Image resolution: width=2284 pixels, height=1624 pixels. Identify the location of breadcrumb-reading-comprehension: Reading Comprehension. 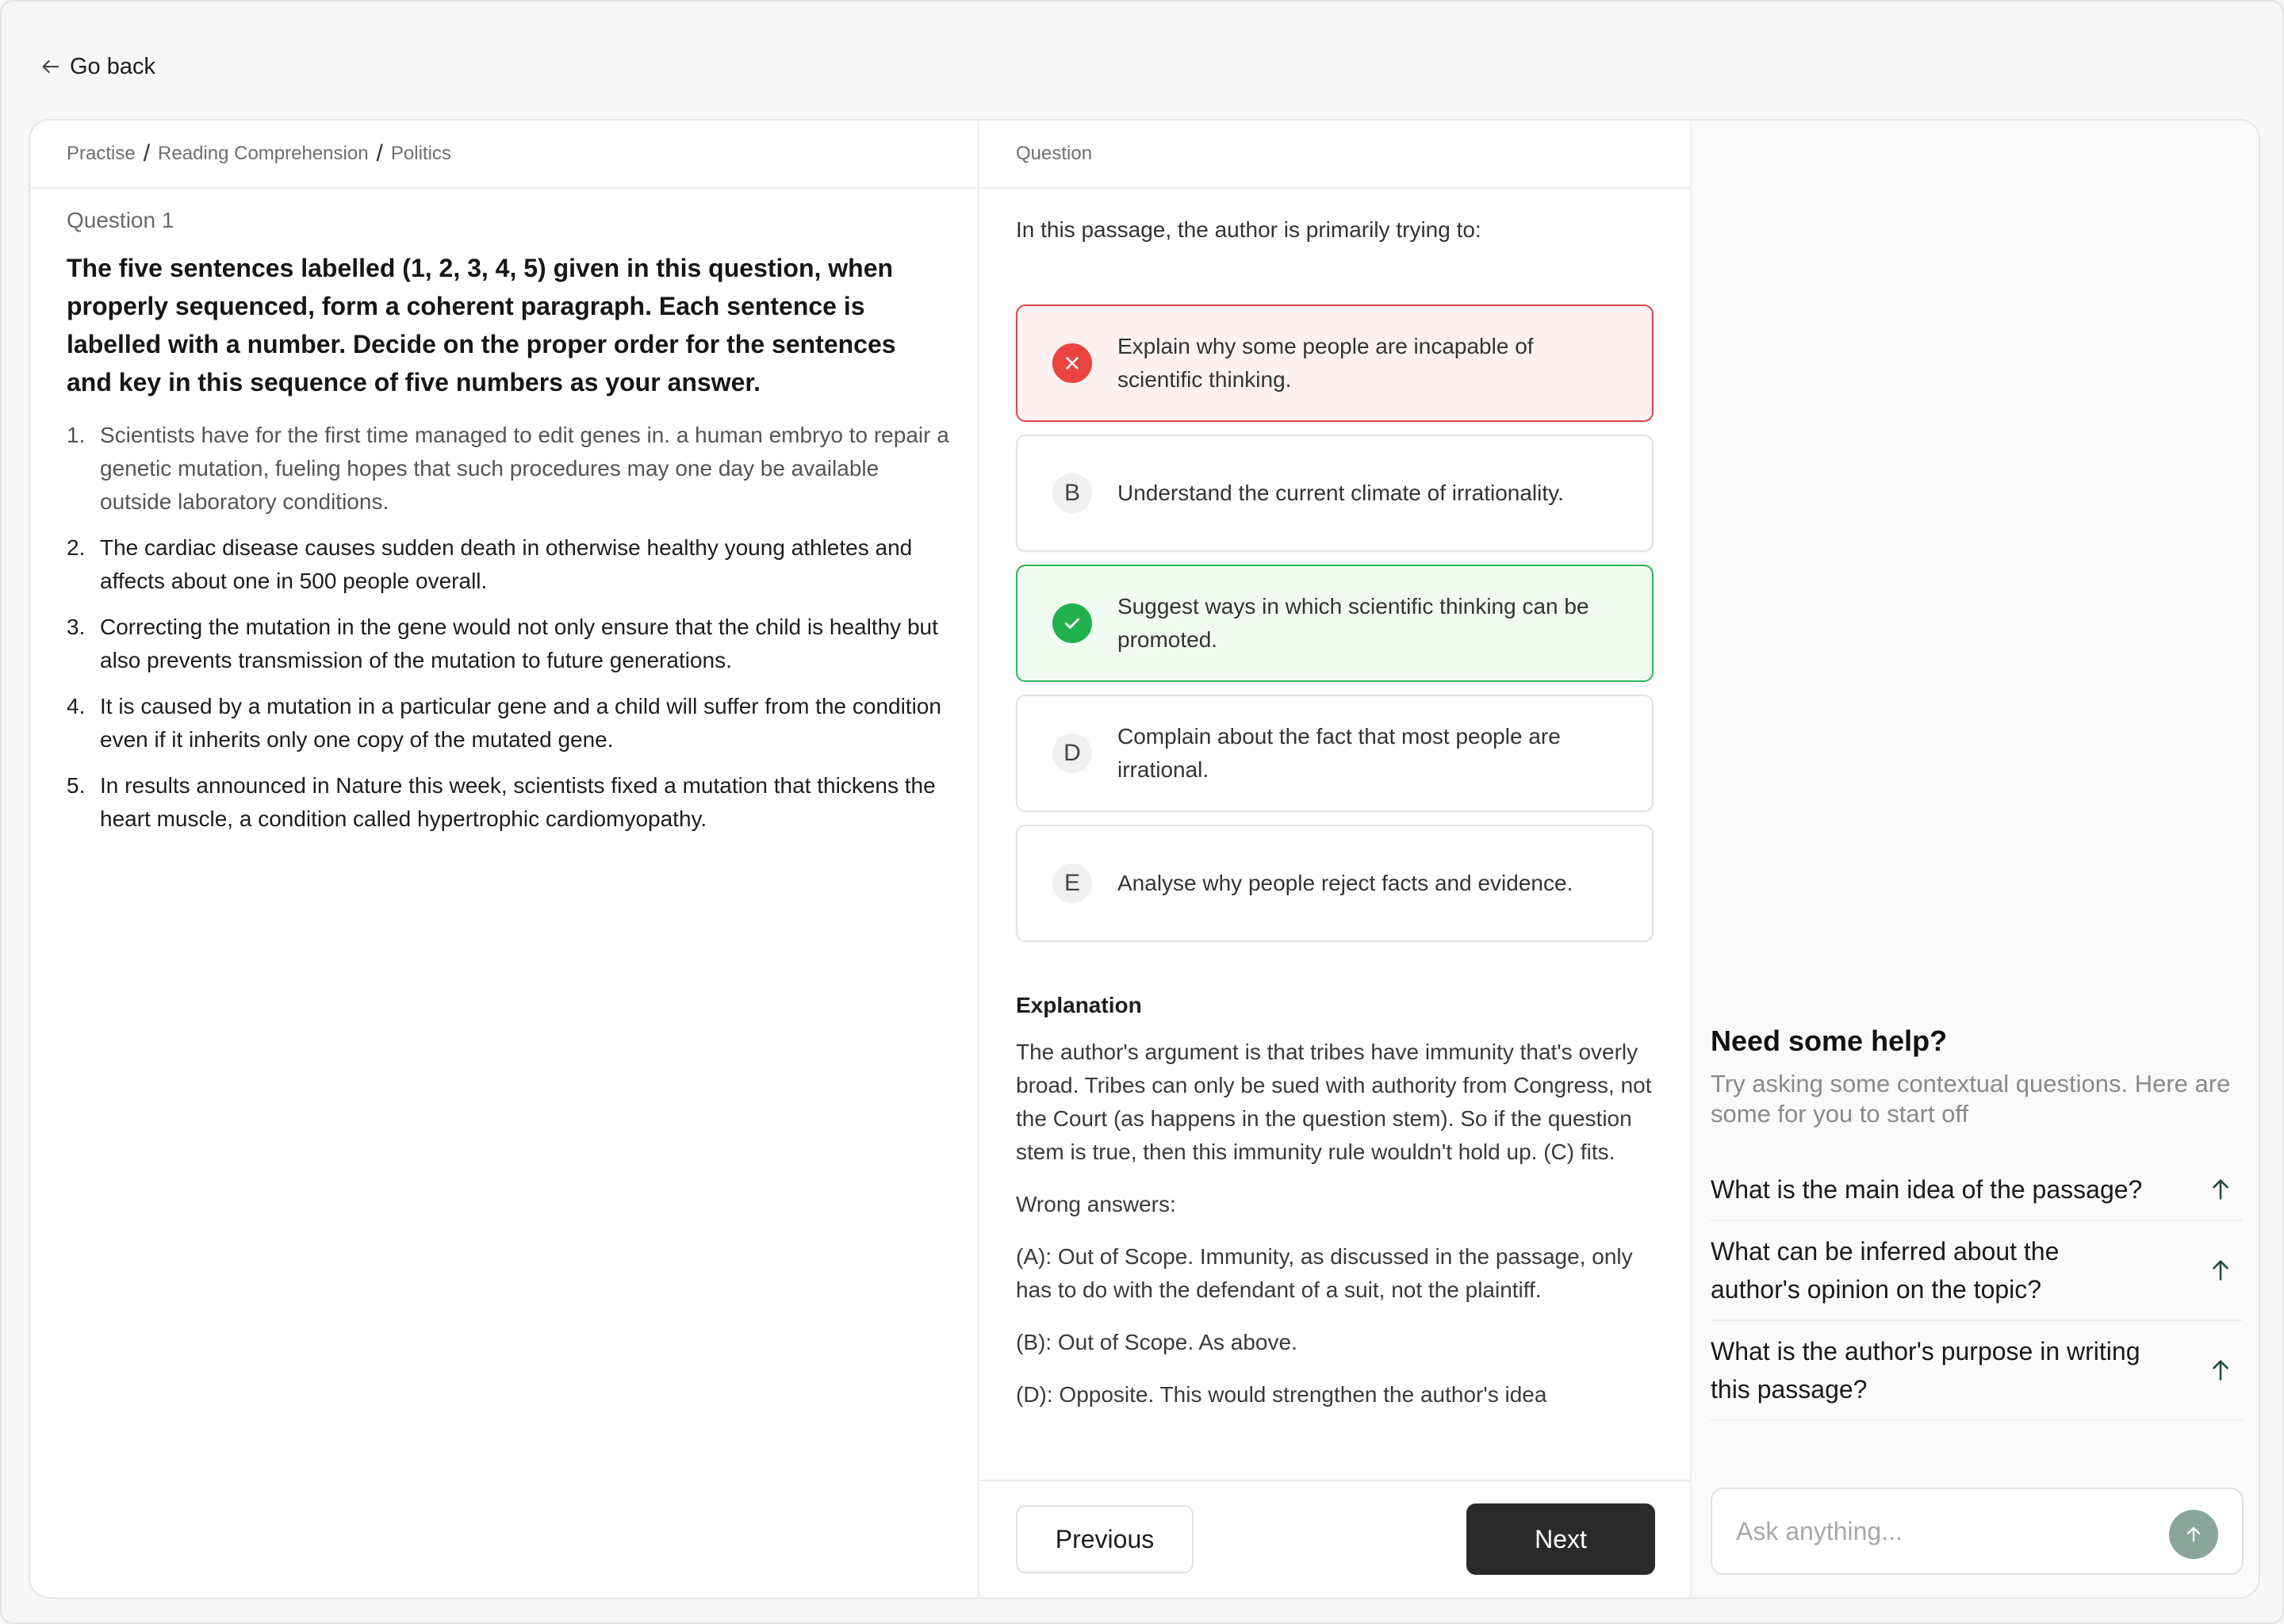
(263, 154).